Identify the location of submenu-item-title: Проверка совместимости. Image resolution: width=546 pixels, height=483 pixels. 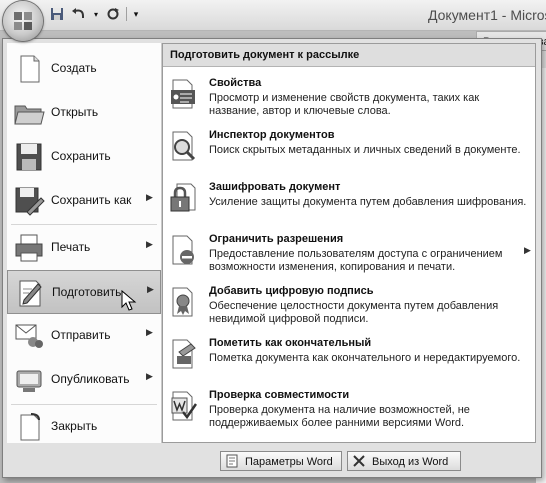
(279, 395).